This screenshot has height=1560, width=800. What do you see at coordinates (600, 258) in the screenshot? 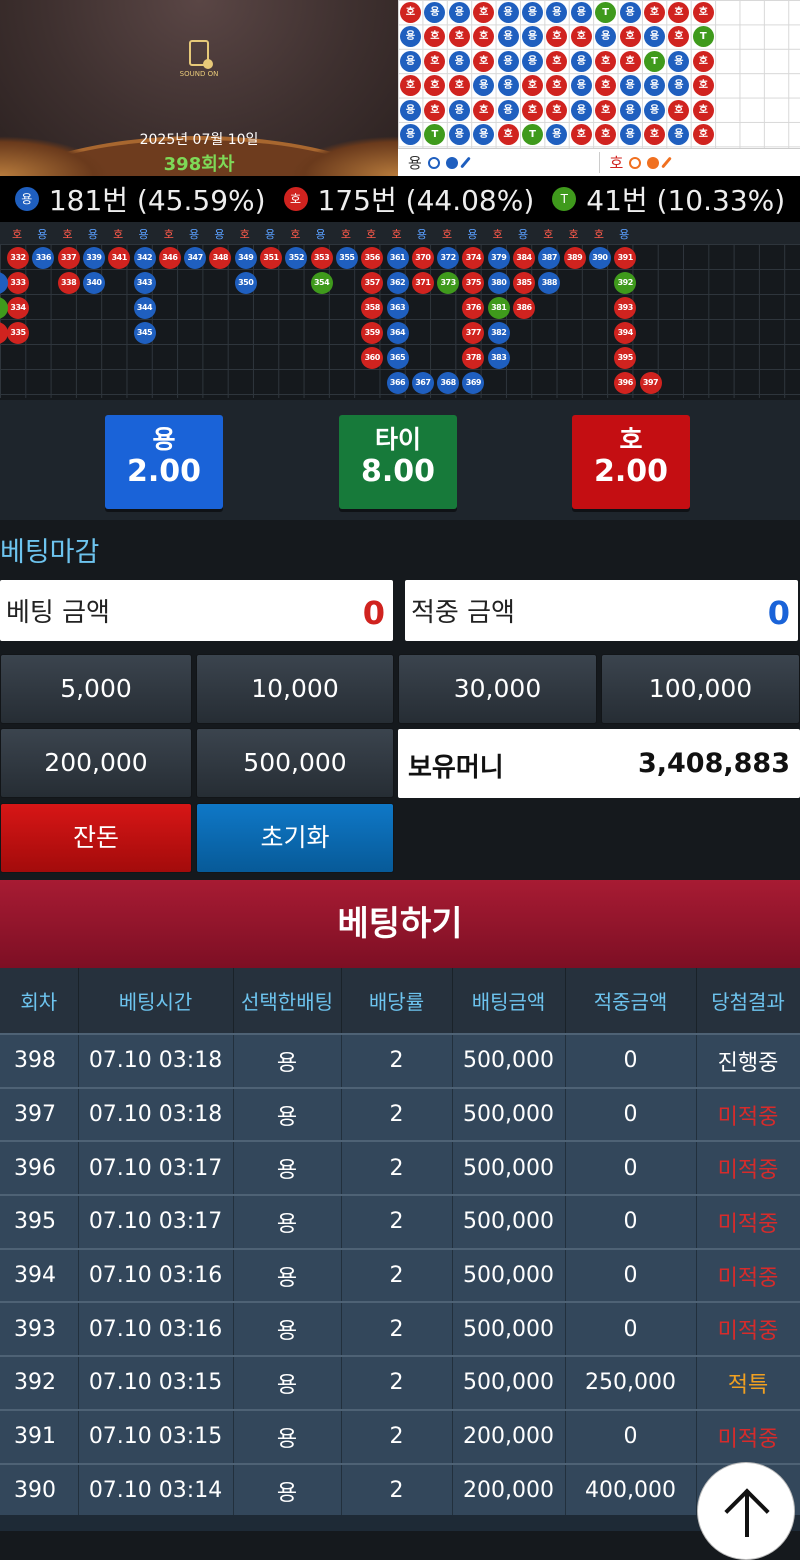
I see `history-bead: 390` at bounding box center [600, 258].